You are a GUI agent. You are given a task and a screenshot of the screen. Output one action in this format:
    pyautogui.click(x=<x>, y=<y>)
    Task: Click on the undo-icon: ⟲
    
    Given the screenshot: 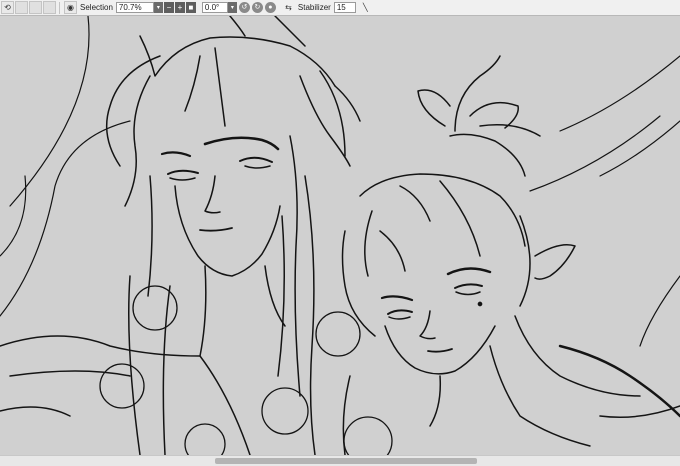 What is the action you would take?
    pyautogui.click(x=7, y=7)
    